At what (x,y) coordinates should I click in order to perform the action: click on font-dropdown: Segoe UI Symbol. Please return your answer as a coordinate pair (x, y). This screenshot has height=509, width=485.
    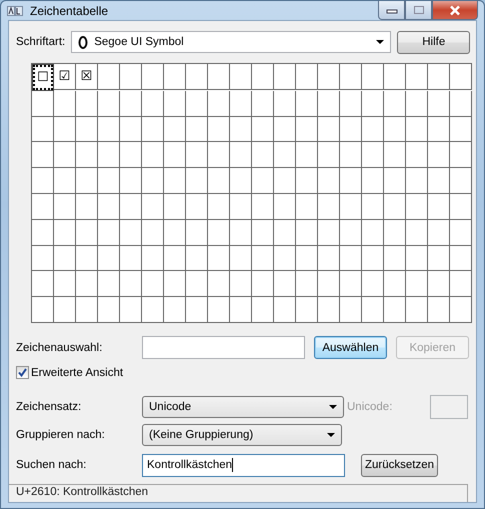
    Looking at the image, I should click on (231, 42).